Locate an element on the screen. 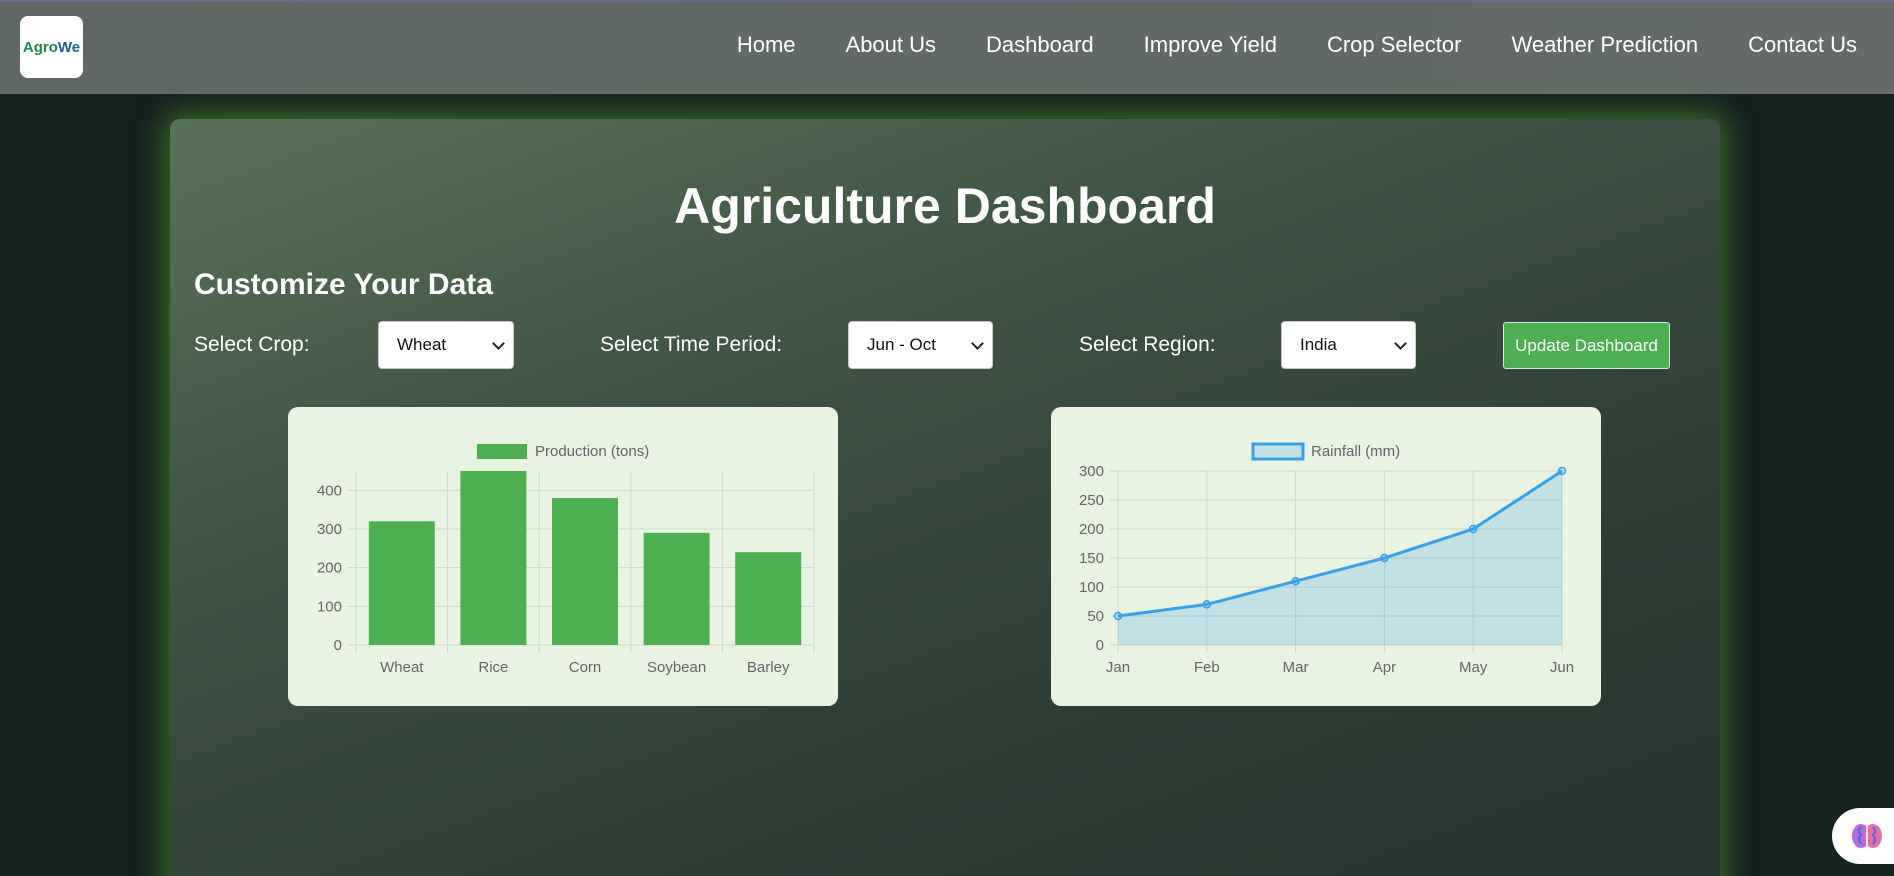  y-tick-label: 50 is located at coordinates (1095, 616).